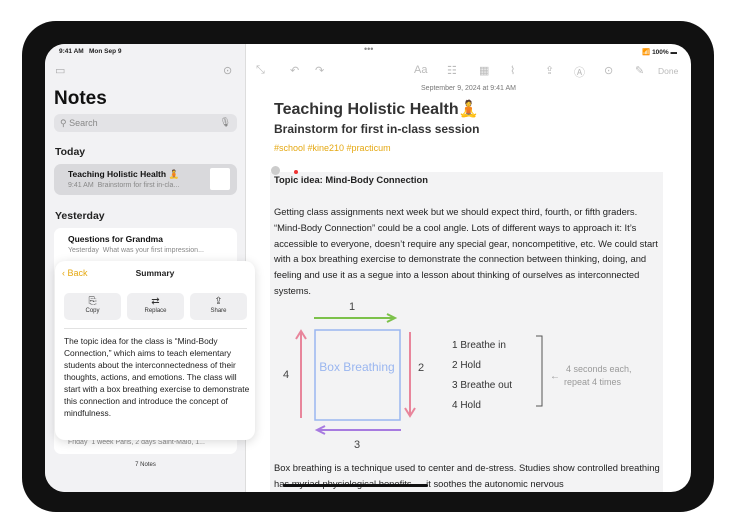  Describe the element at coordinates (155, 301) in the screenshot. I see `replace-icon: ⇄` at that location.